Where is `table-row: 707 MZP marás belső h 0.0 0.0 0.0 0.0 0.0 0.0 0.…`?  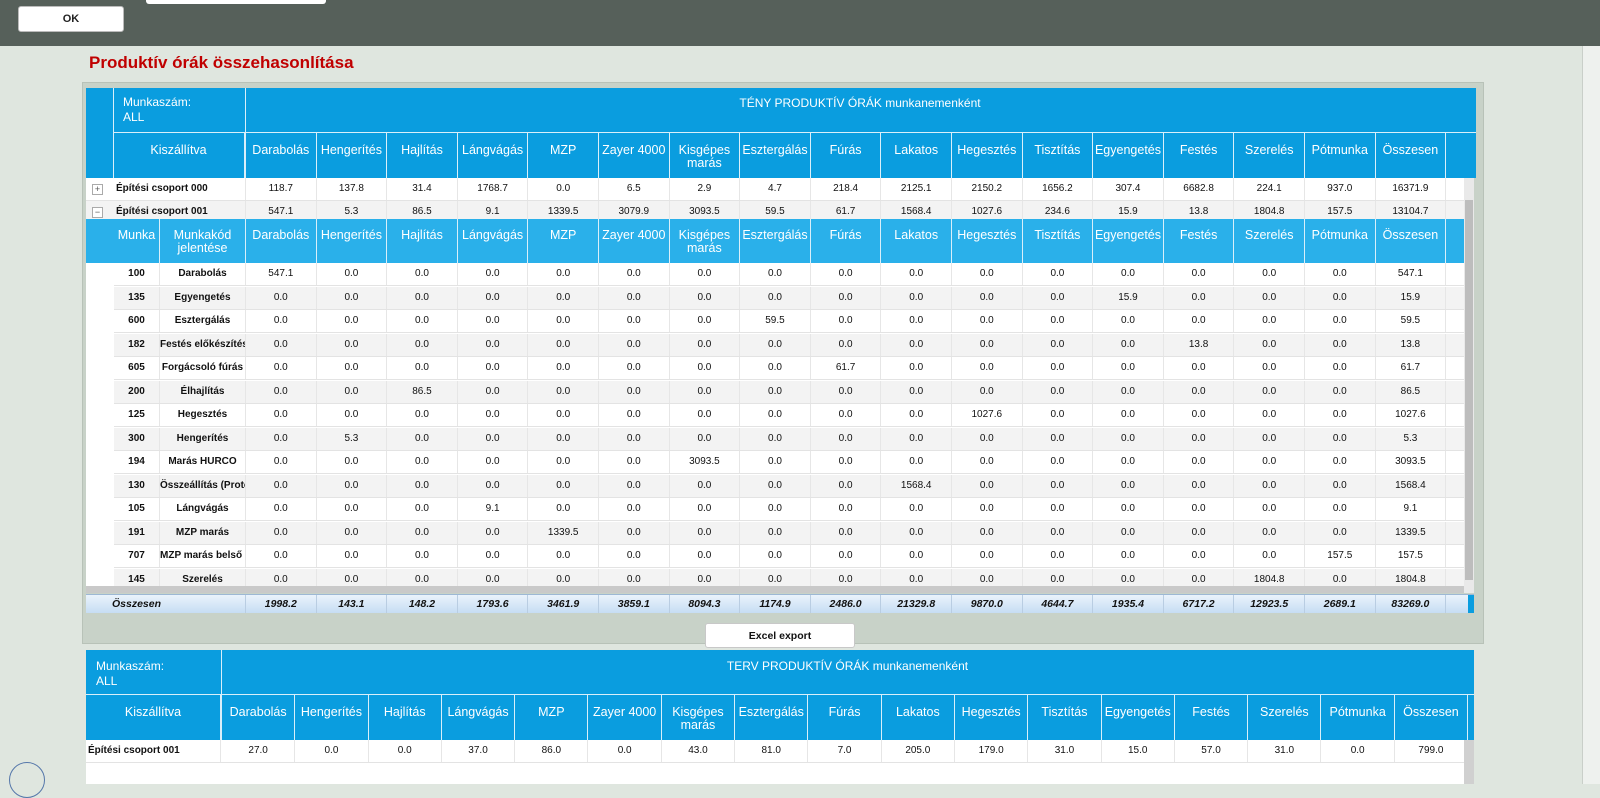
table-row: 707 MZP marás belső h 0.0 0.0 0.0 0.0 0.0 0.0 0.… is located at coordinates (789, 556).